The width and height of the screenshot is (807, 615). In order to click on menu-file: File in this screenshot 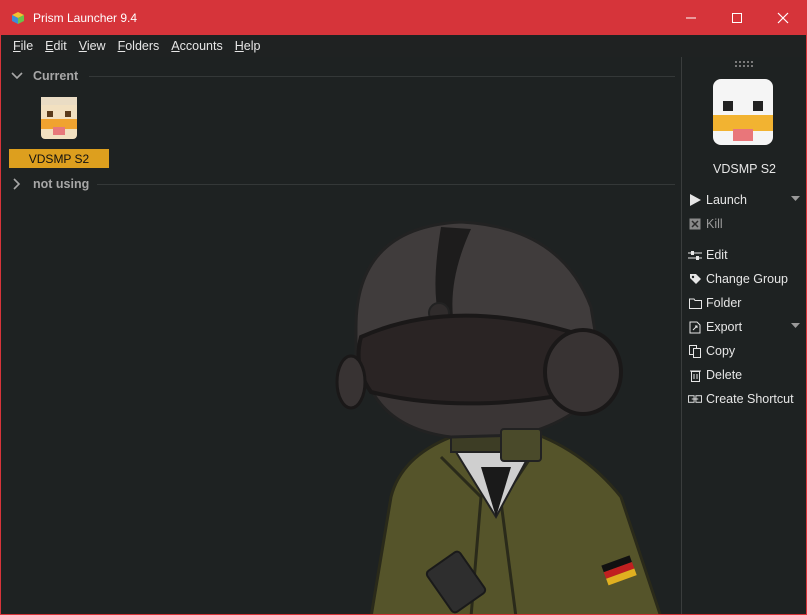, I will do `click(23, 46)`.